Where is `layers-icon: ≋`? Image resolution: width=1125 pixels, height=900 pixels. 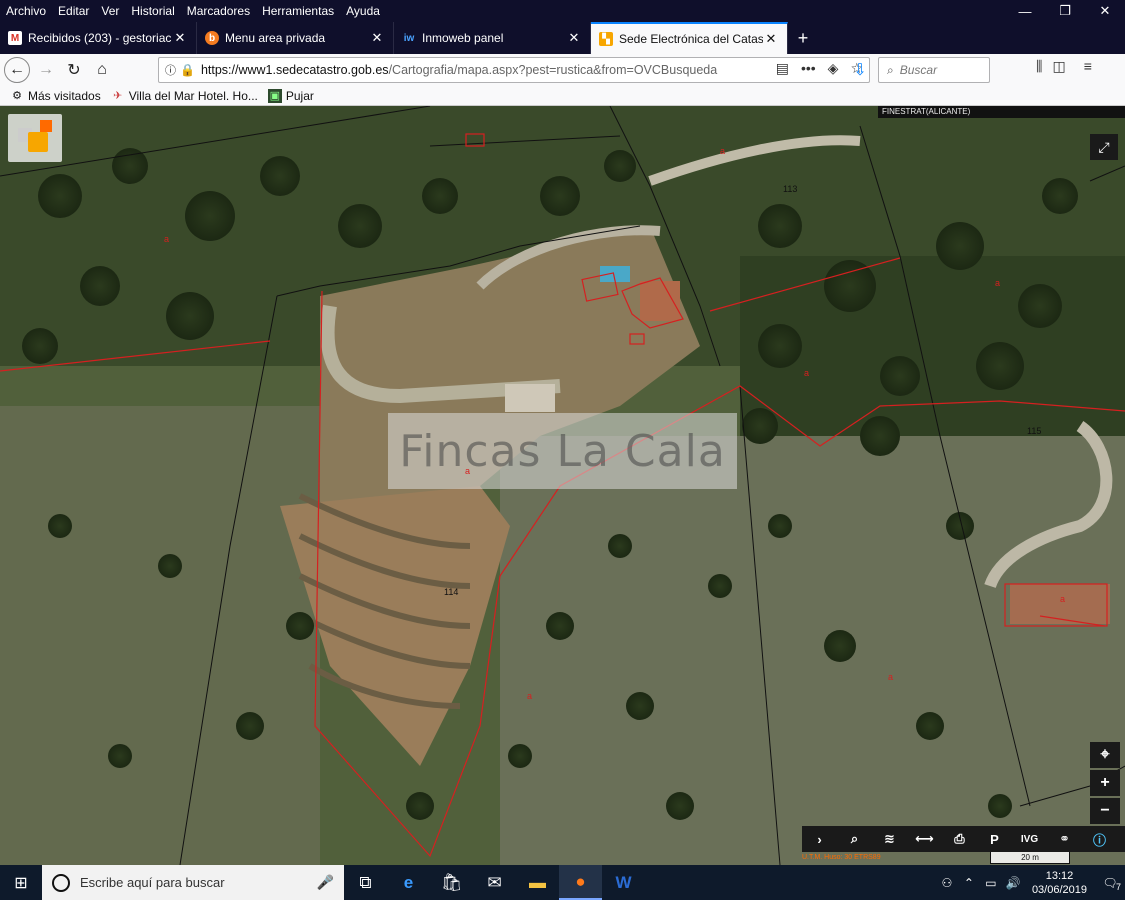
layers-icon: ≋ is located at coordinates (889, 839).